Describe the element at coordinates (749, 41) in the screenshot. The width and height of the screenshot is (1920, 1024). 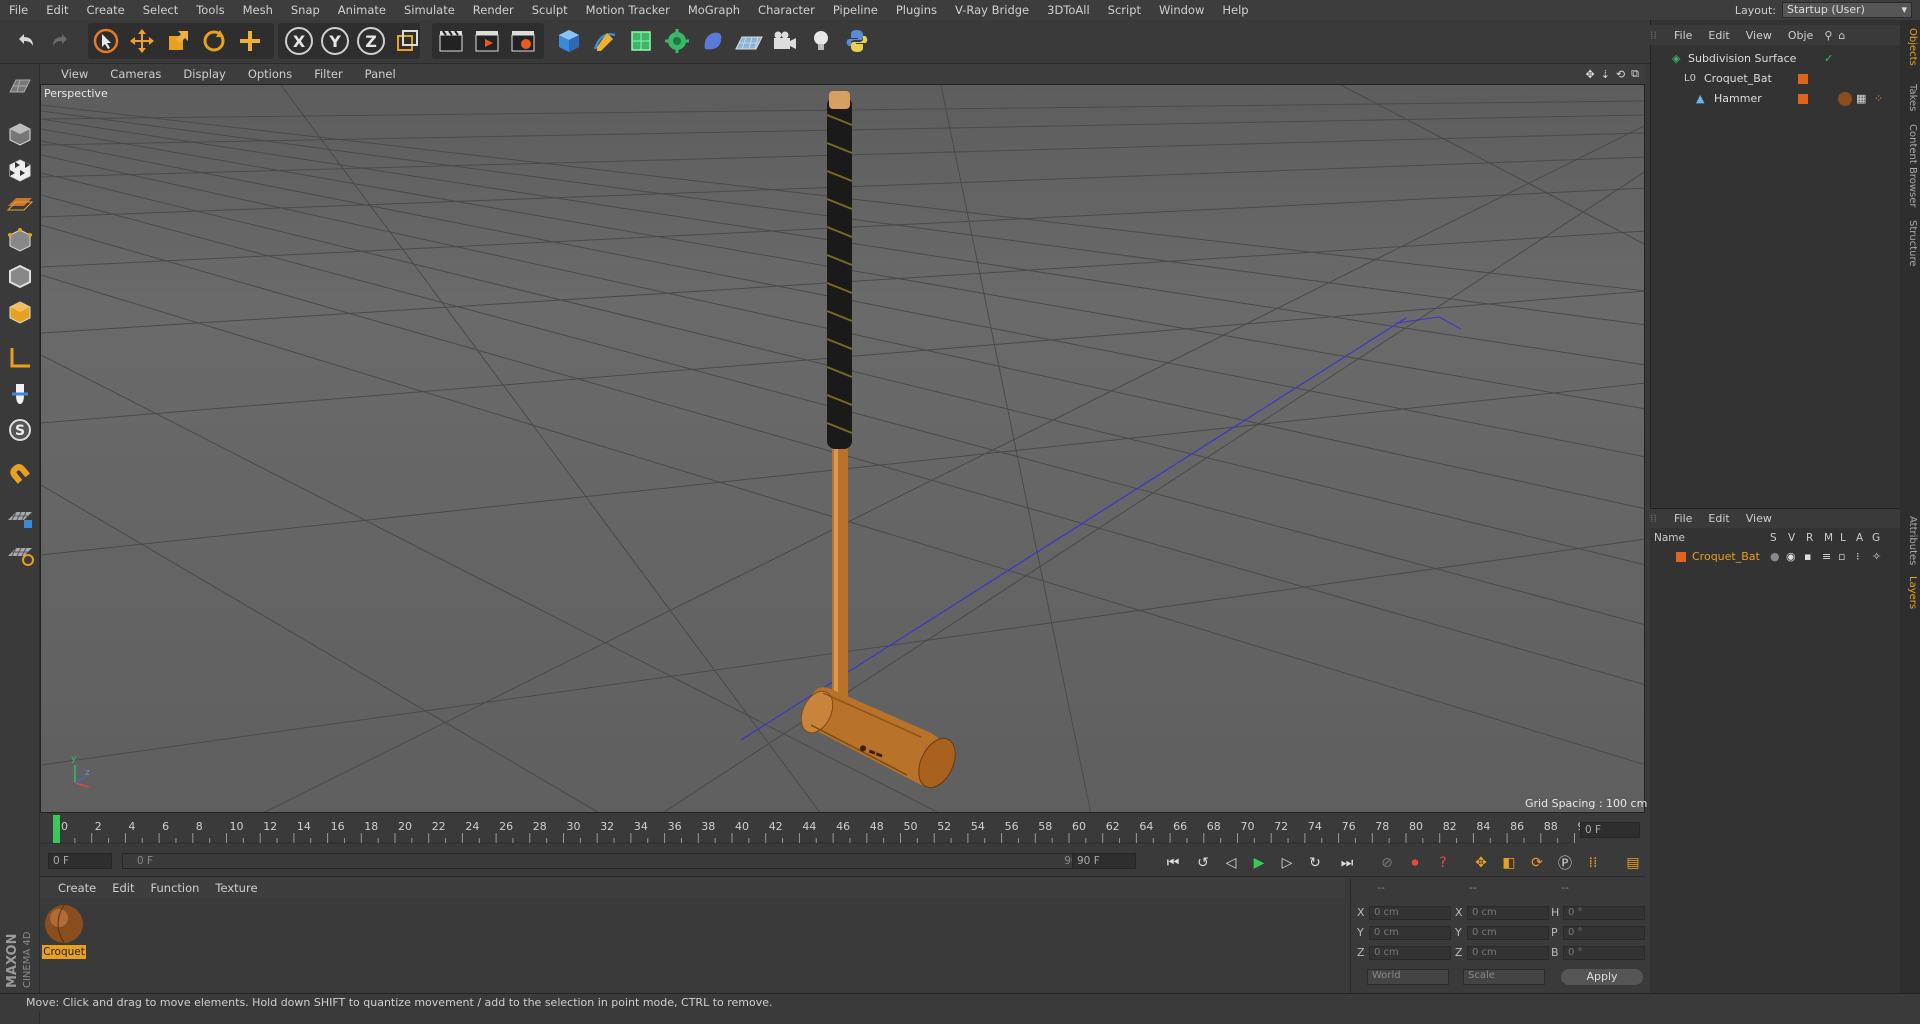
I see `floor-icon` at that location.